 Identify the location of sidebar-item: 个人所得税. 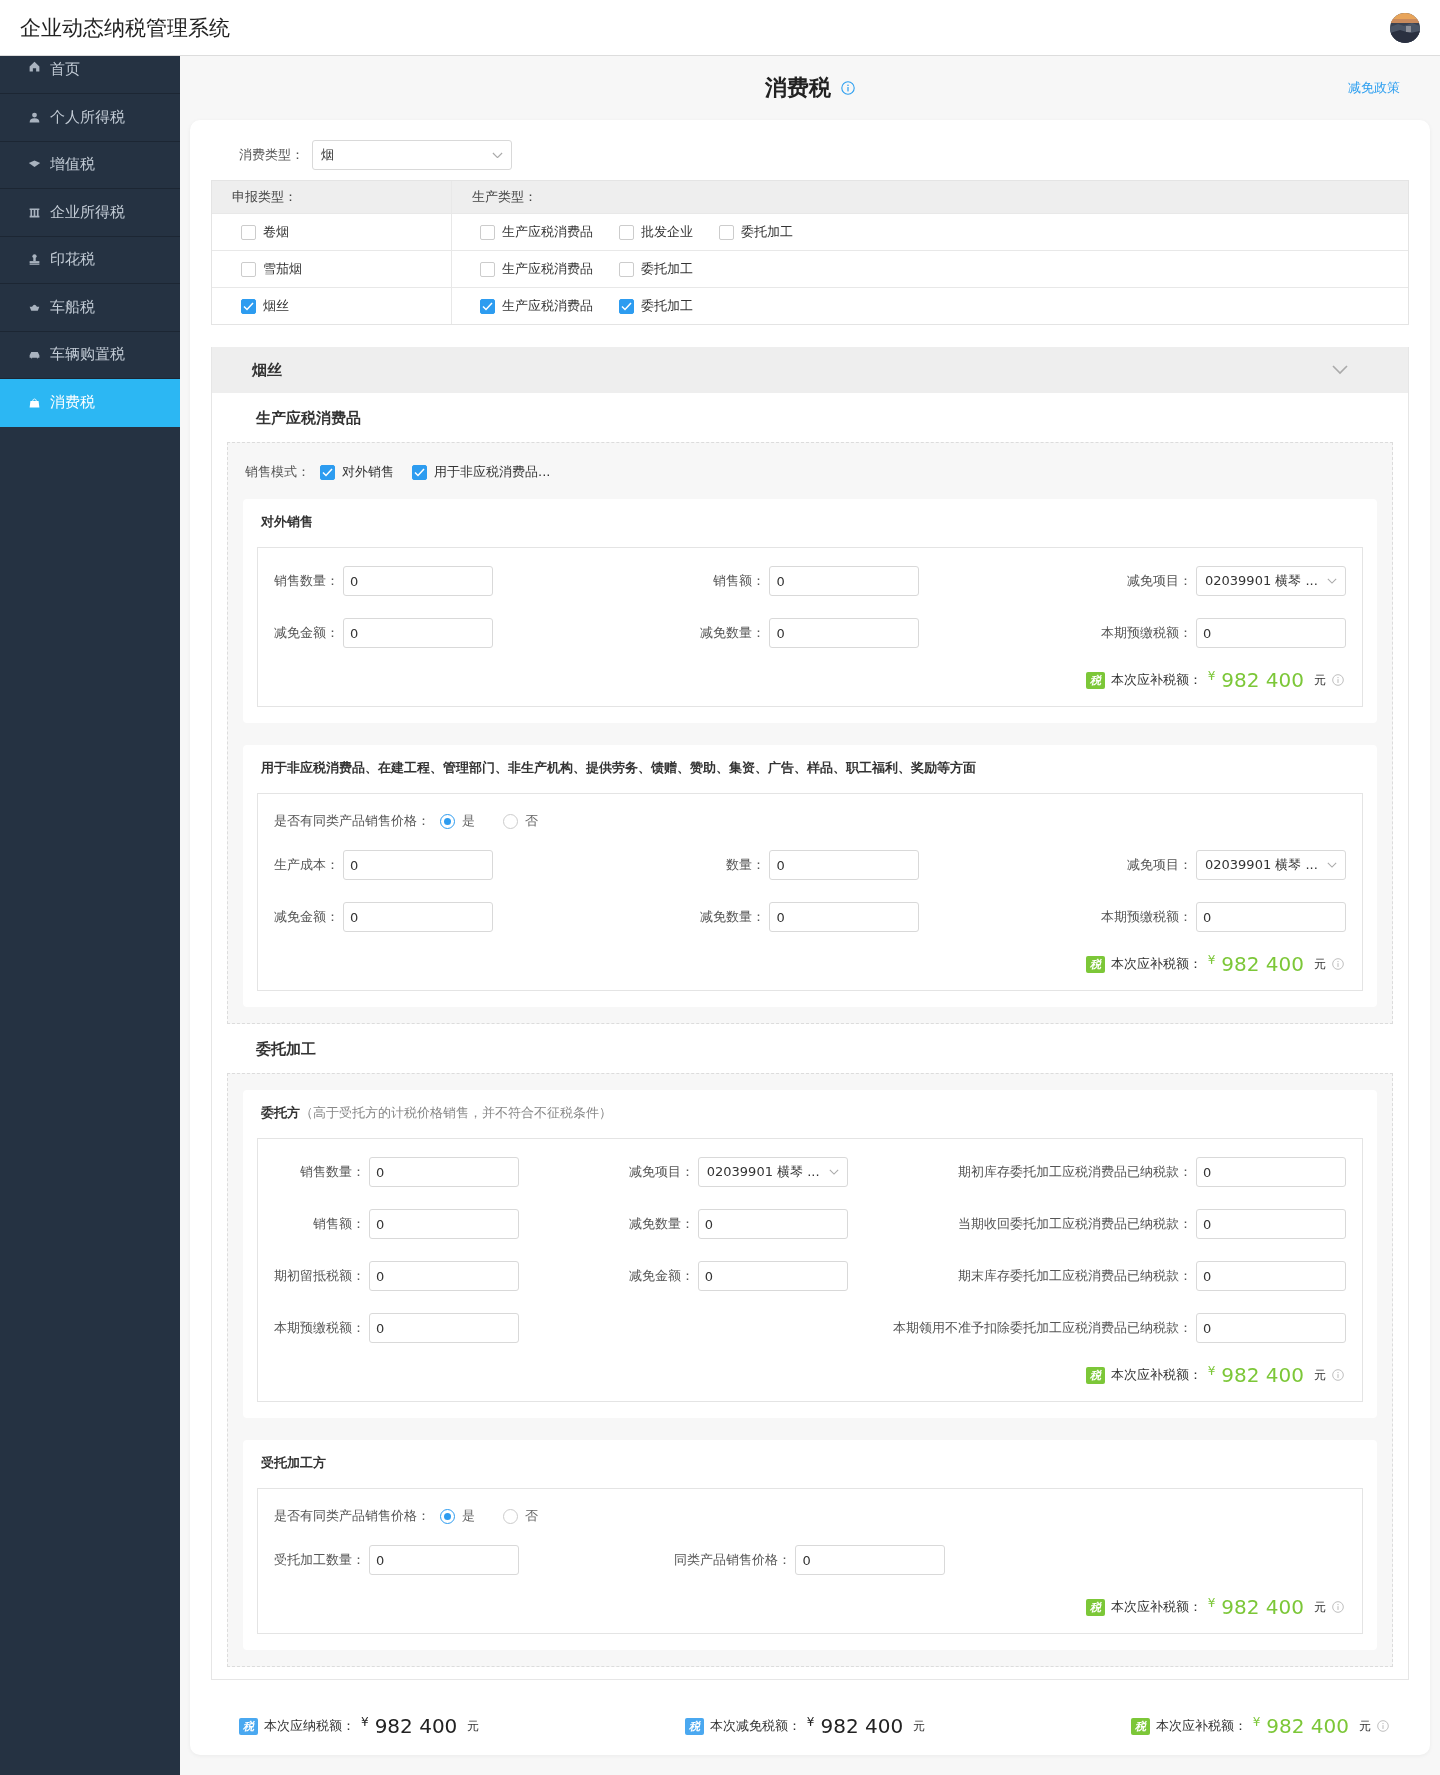
(90, 118).